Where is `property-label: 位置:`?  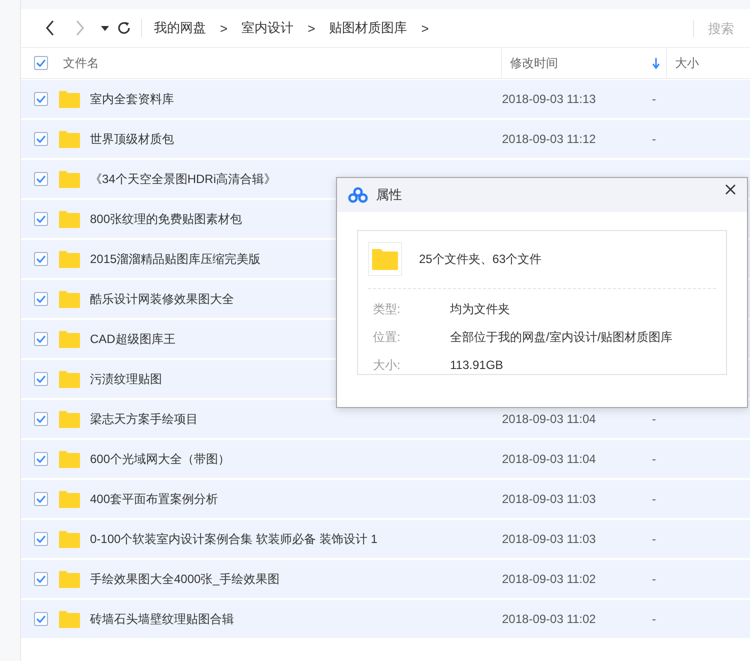
property-label: 位置: is located at coordinates (387, 337).